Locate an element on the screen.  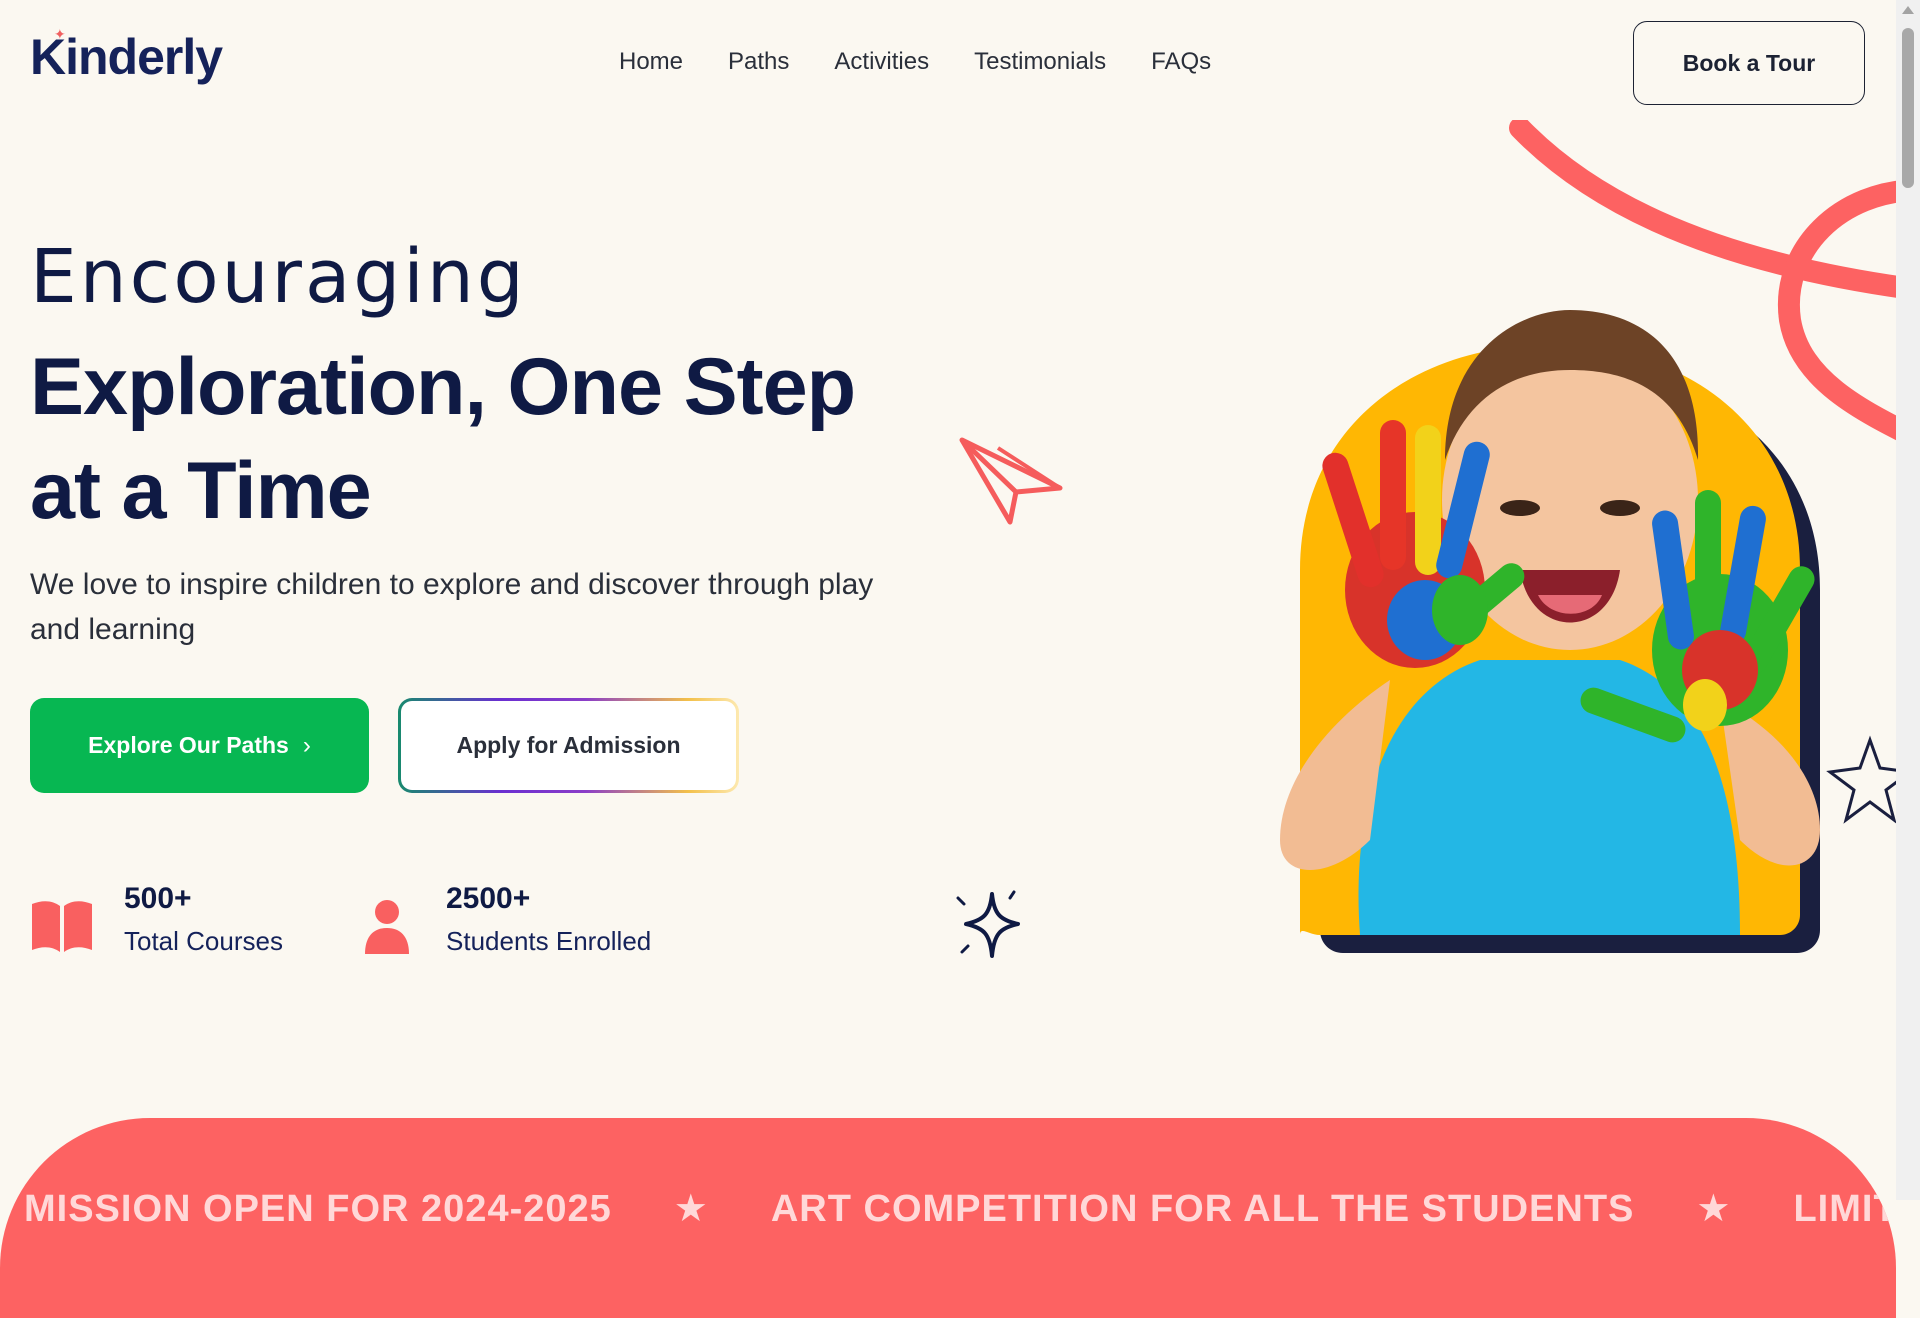
nav-paths: Paths is located at coordinates (758, 62).